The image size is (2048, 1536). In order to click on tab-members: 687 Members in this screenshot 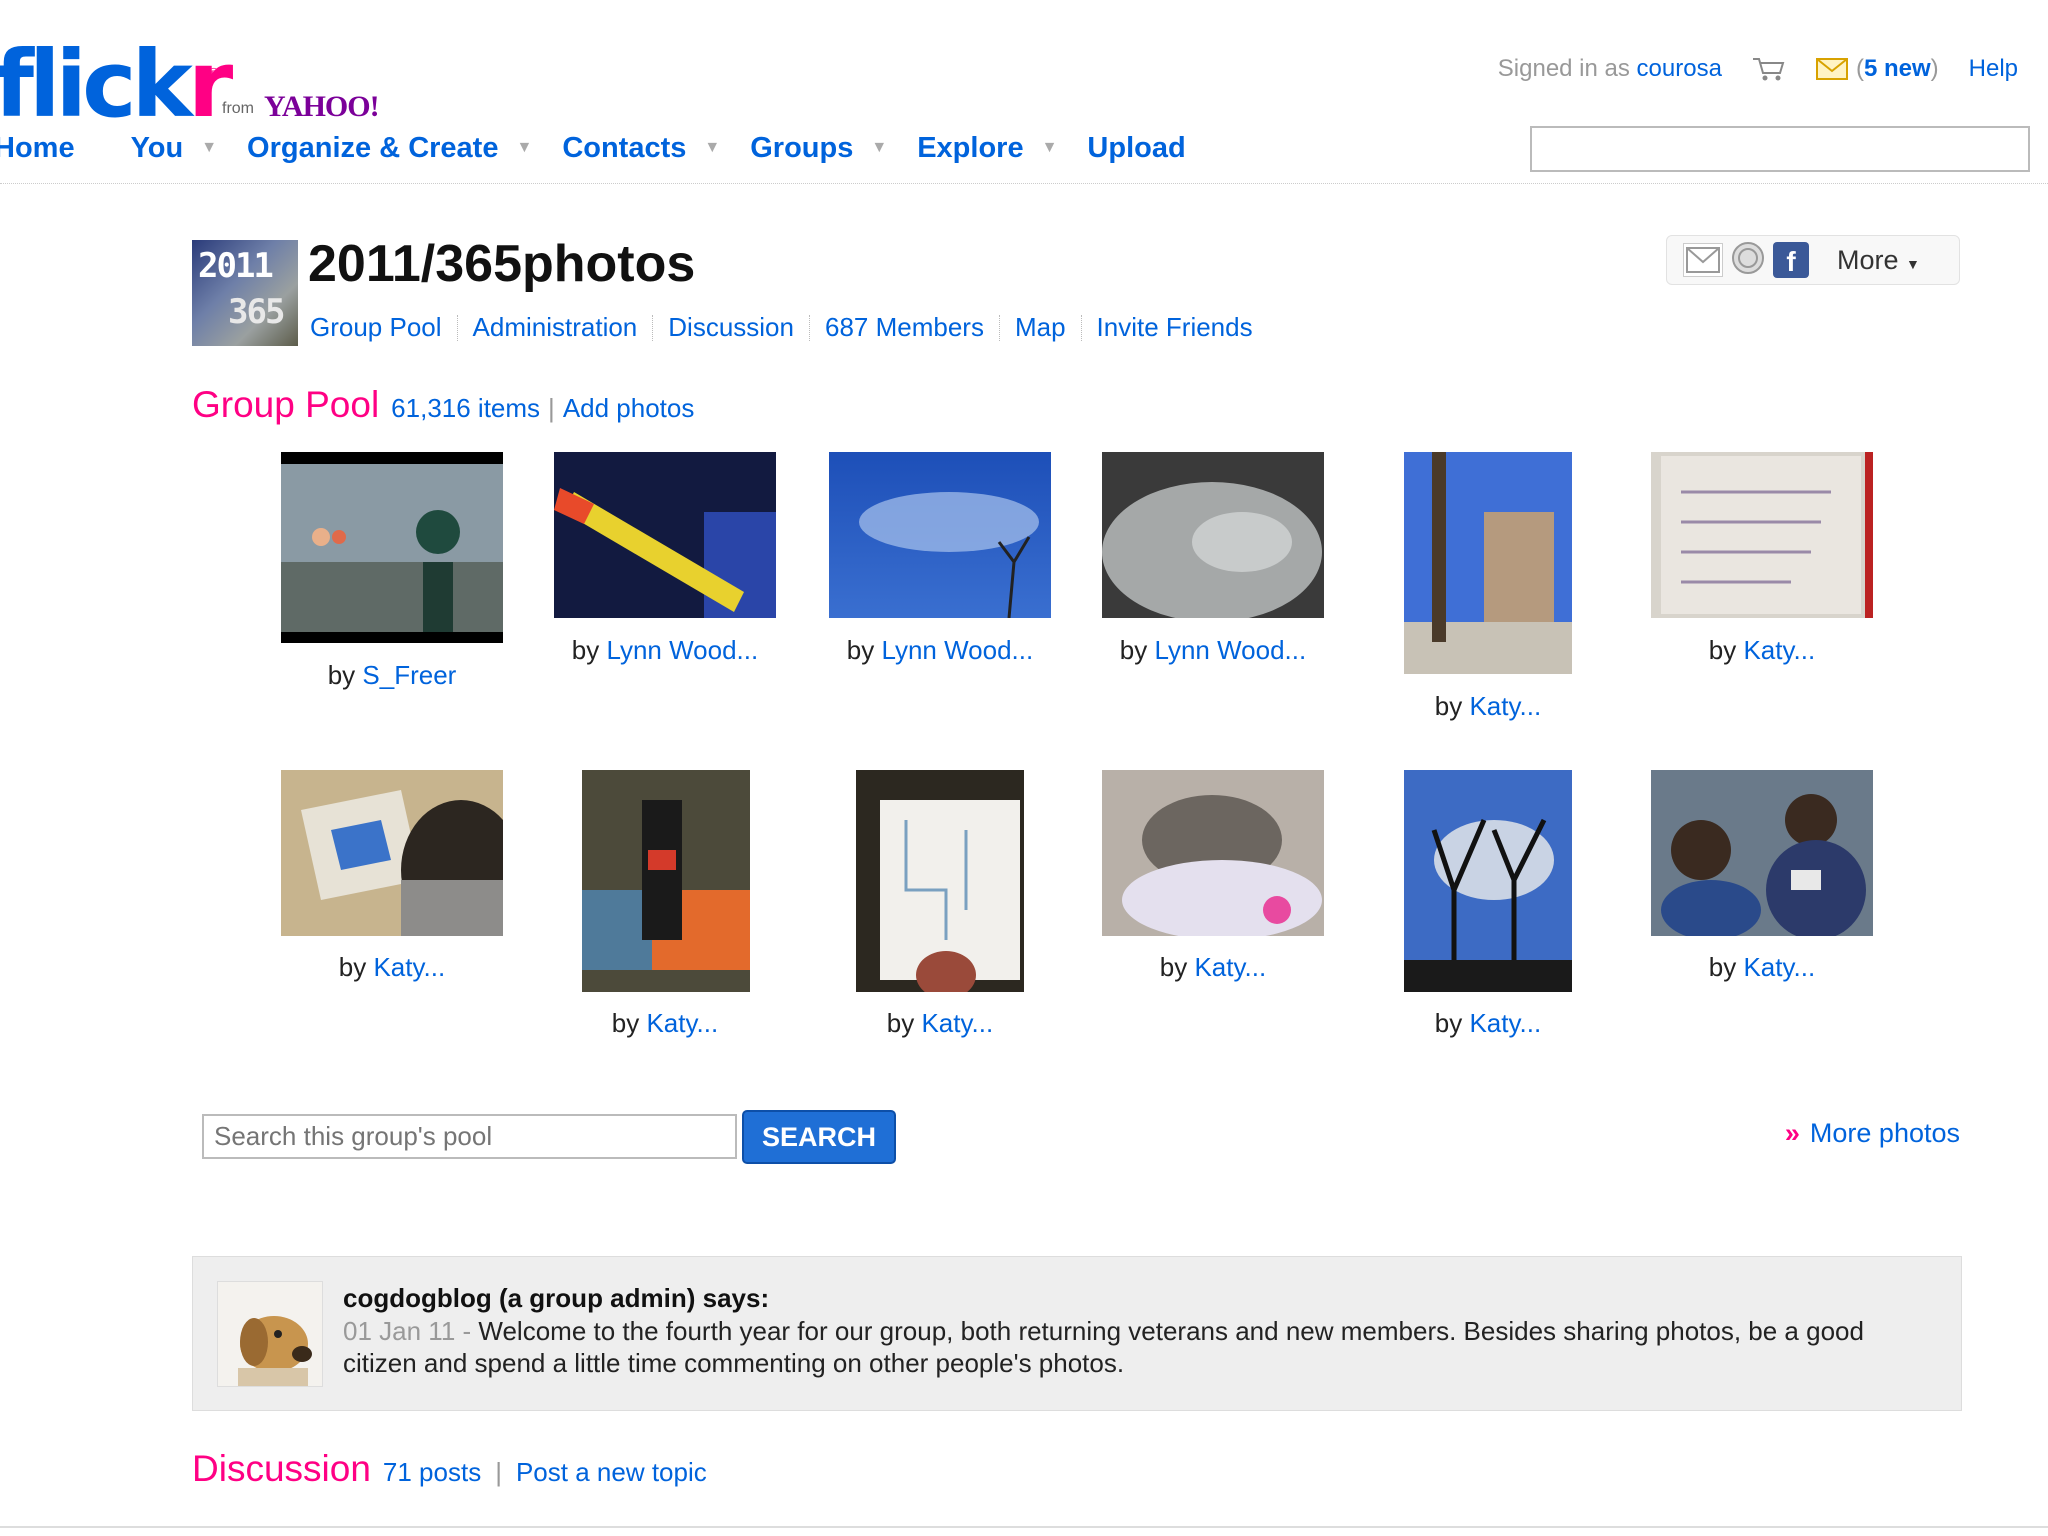, I will do `click(904, 327)`.